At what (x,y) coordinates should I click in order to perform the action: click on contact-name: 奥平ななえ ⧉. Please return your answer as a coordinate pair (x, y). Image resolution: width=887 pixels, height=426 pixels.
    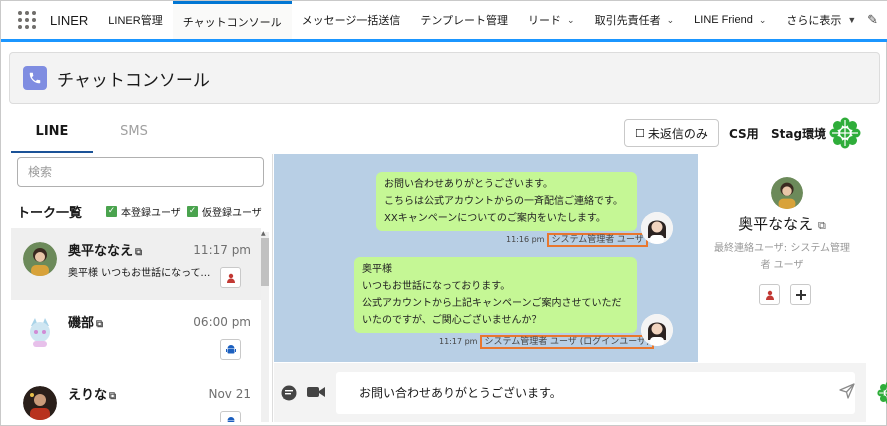
    Looking at the image, I should click on (105, 249).